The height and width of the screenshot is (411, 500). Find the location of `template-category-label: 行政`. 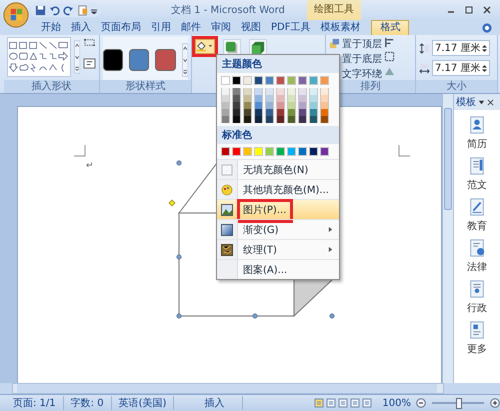

template-category-label: 行政 is located at coordinates (477, 308).